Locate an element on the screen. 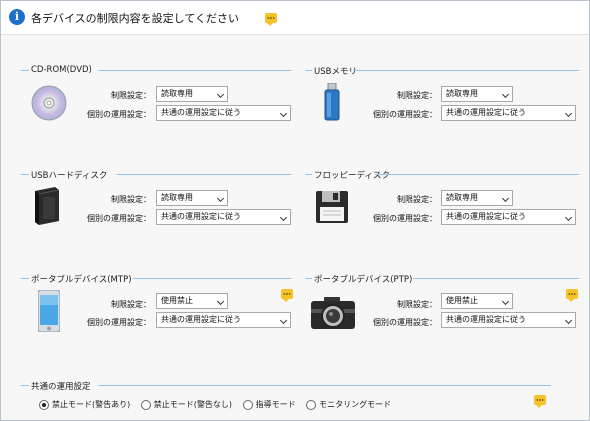 The height and width of the screenshot is (421, 590). section-title-cdrom: CD-ROM(DVD) is located at coordinates (61, 70).